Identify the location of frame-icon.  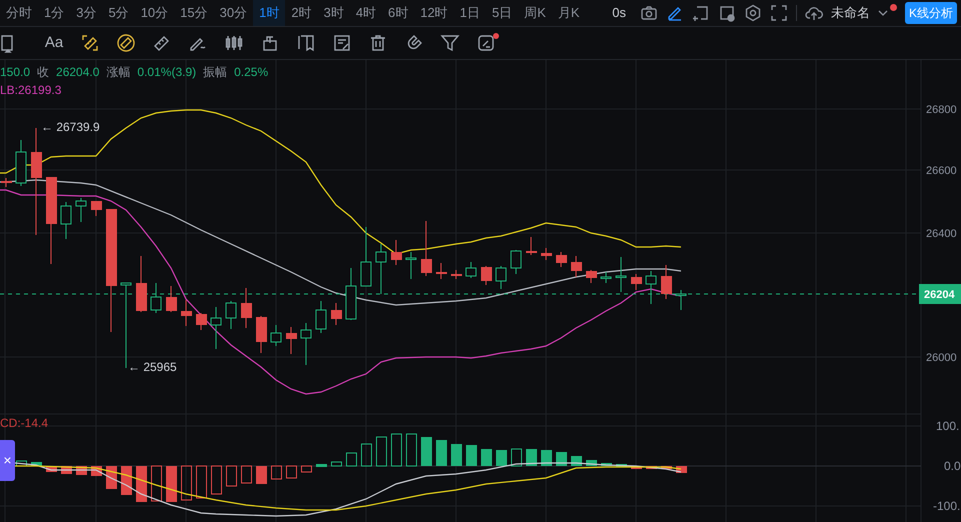
(7, 43).